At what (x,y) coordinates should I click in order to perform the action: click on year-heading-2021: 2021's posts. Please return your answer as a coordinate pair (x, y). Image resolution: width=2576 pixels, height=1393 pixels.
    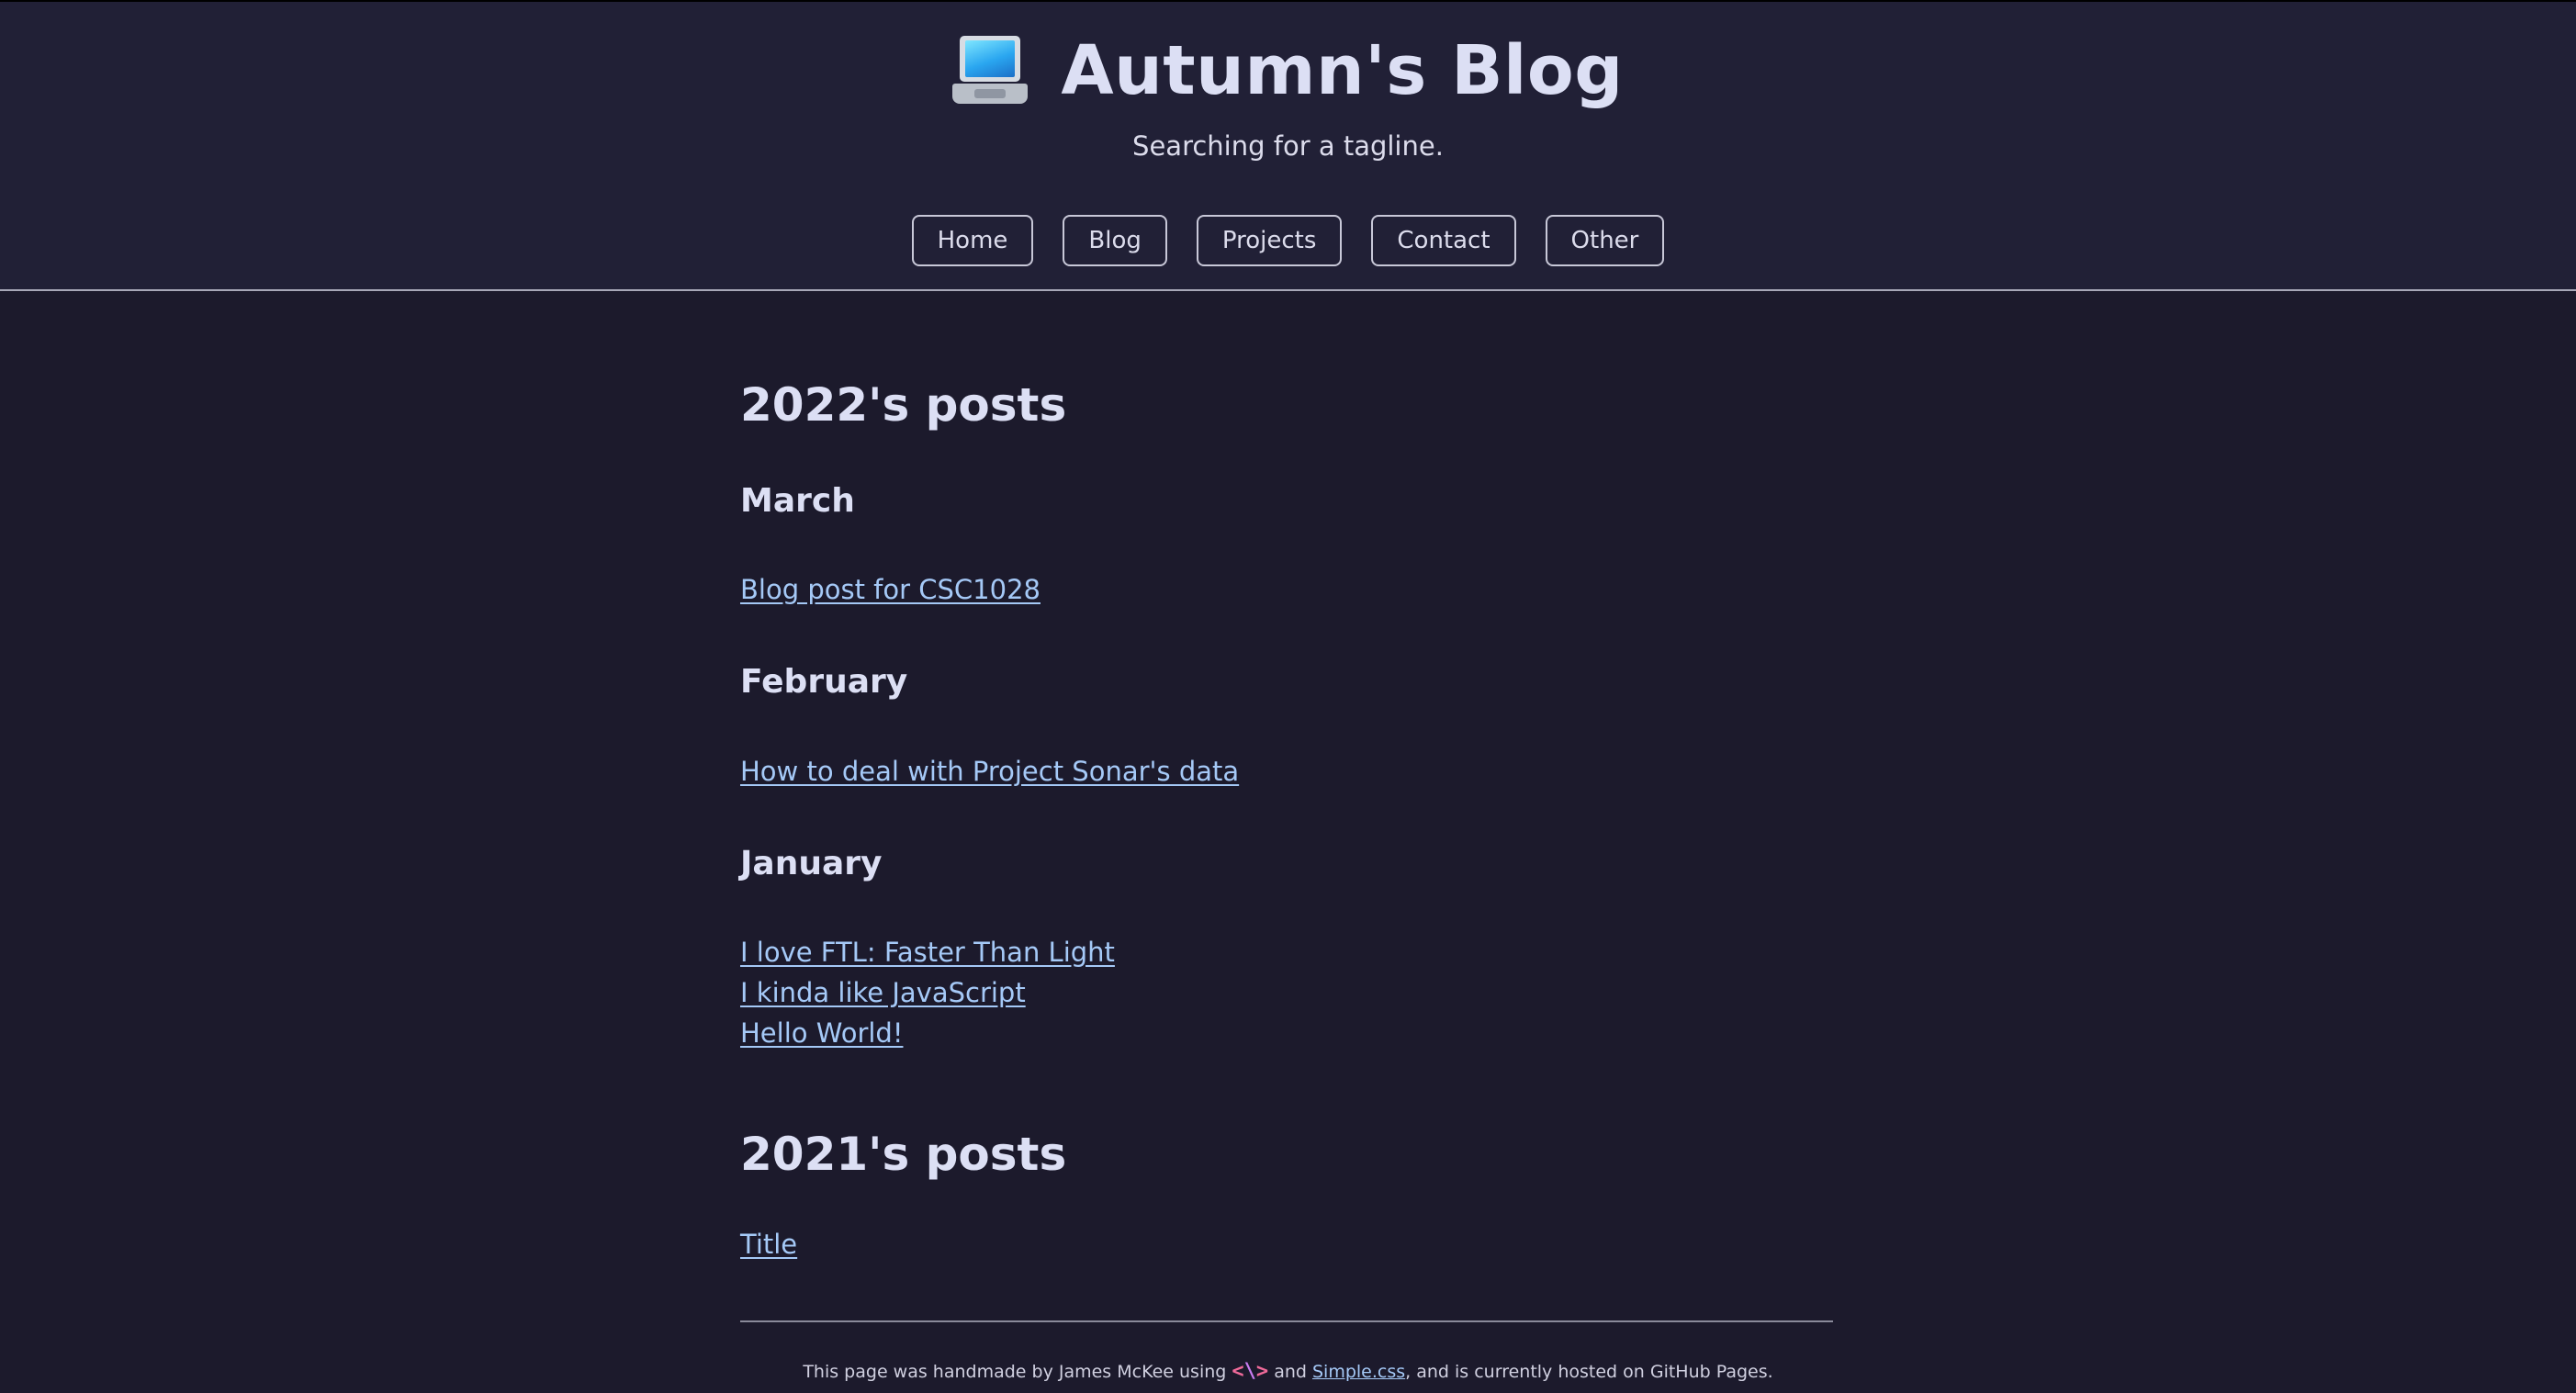
    Looking at the image, I should click on (903, 1155).